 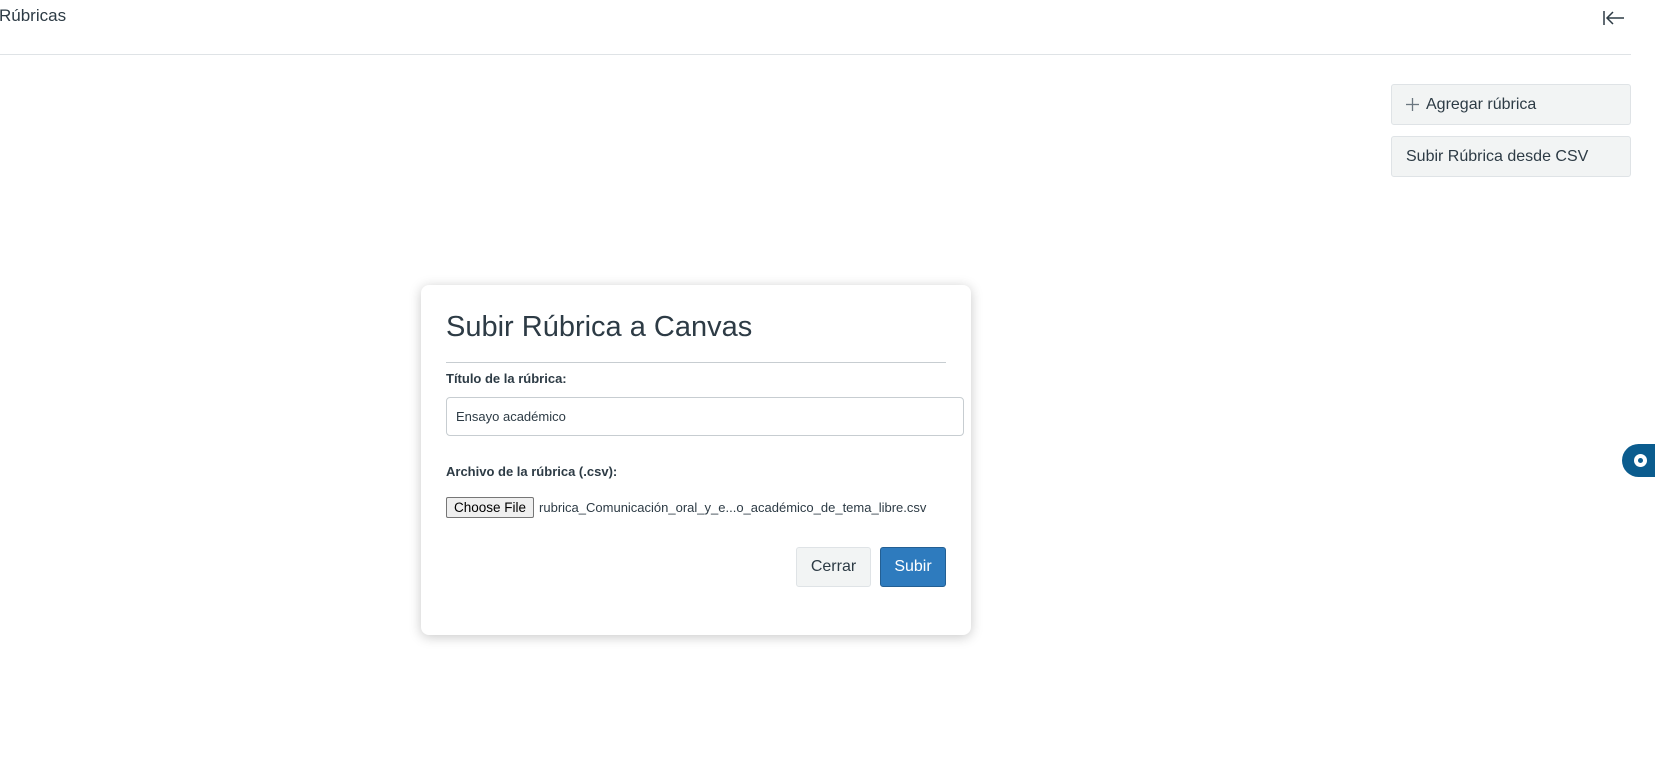 I want to click on page-header: Rúbricas, so click(x=815, y=27).